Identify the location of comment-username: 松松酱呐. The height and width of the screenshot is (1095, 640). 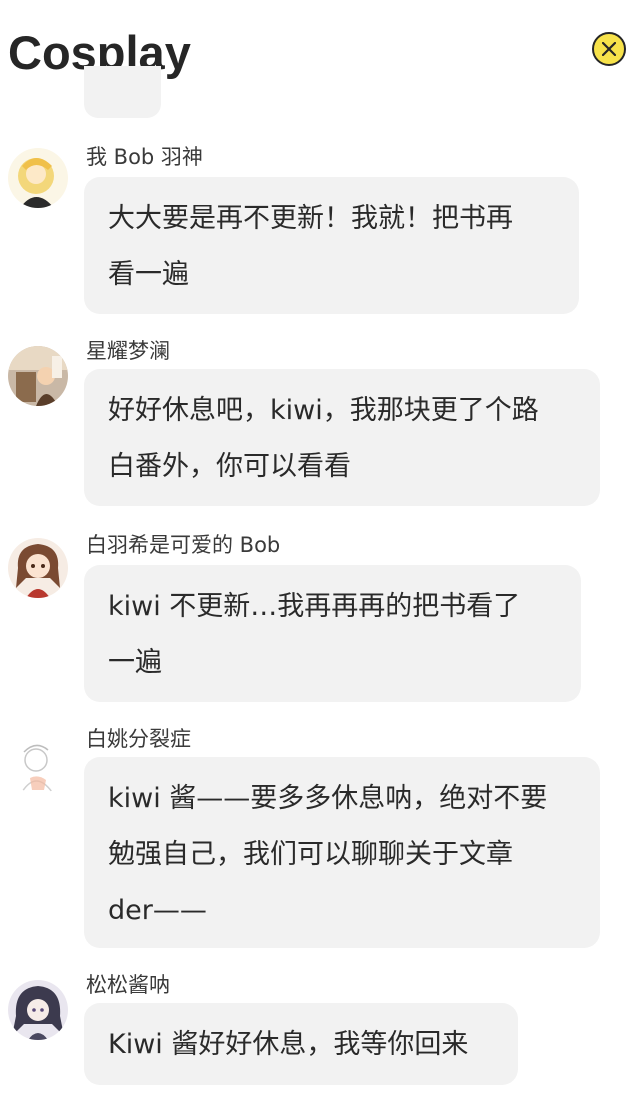
(128, 985).